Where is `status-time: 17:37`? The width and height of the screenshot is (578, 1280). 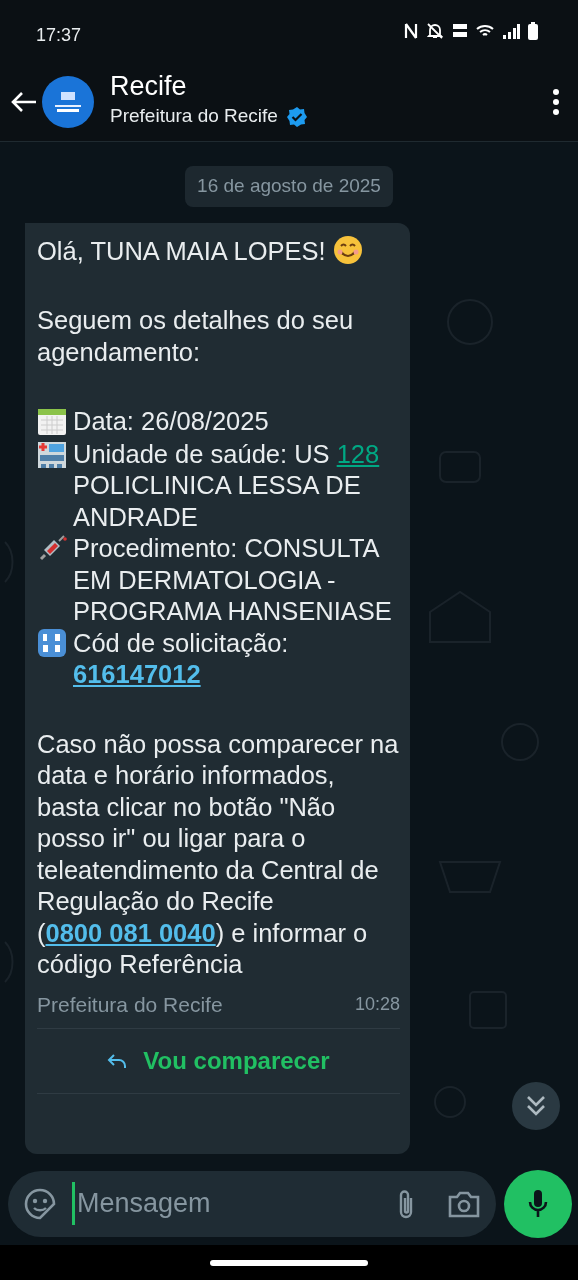 status-time: 17:37 is located at coordinates (59, 35).